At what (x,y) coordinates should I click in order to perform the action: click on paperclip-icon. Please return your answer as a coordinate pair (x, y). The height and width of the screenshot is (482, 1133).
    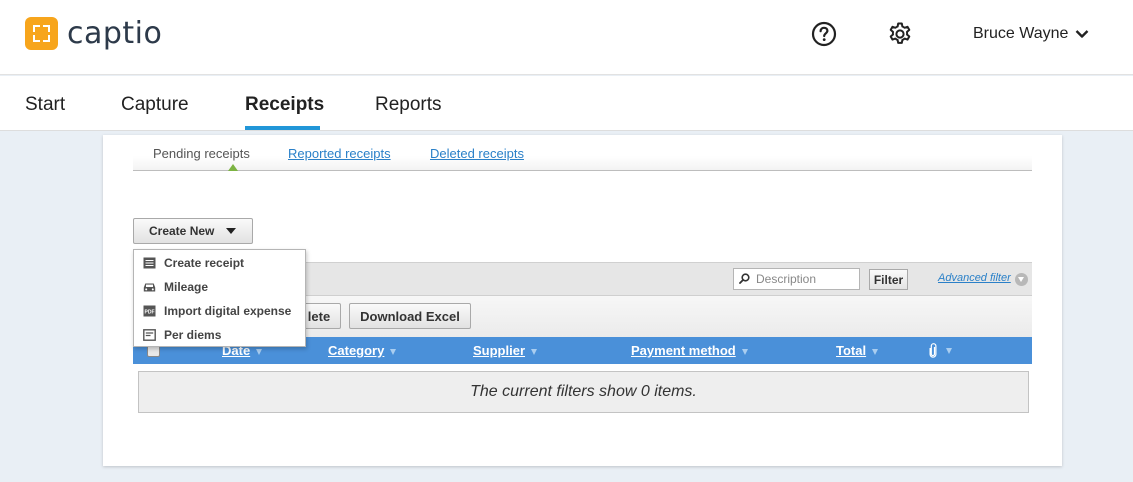
    Looking at the image, I should click on (933, 350).